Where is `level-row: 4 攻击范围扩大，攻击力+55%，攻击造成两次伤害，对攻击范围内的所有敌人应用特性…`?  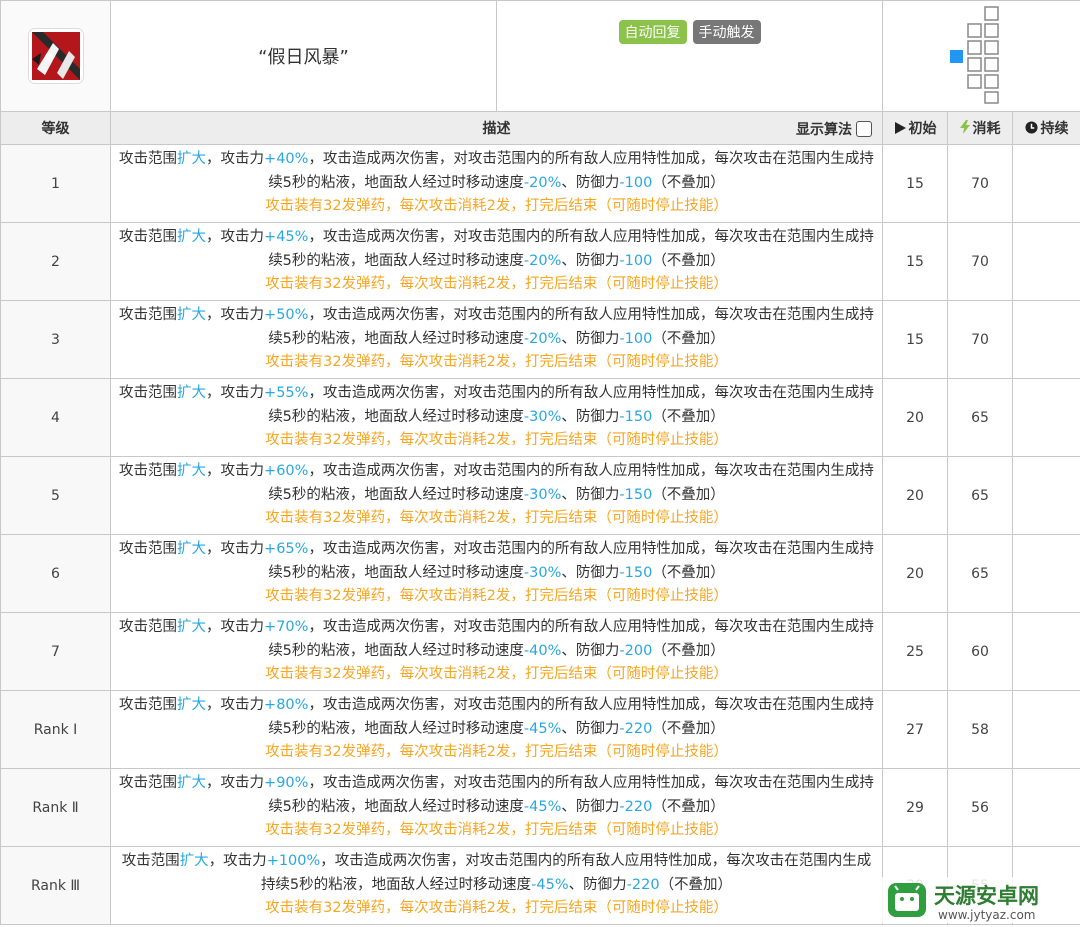
level-row: 4 攻击范围扩大，攻击力+55%，攻击造成两次伤害，对攻击范围内的所有敌人应用特性… is located at coordinates (540, 417).